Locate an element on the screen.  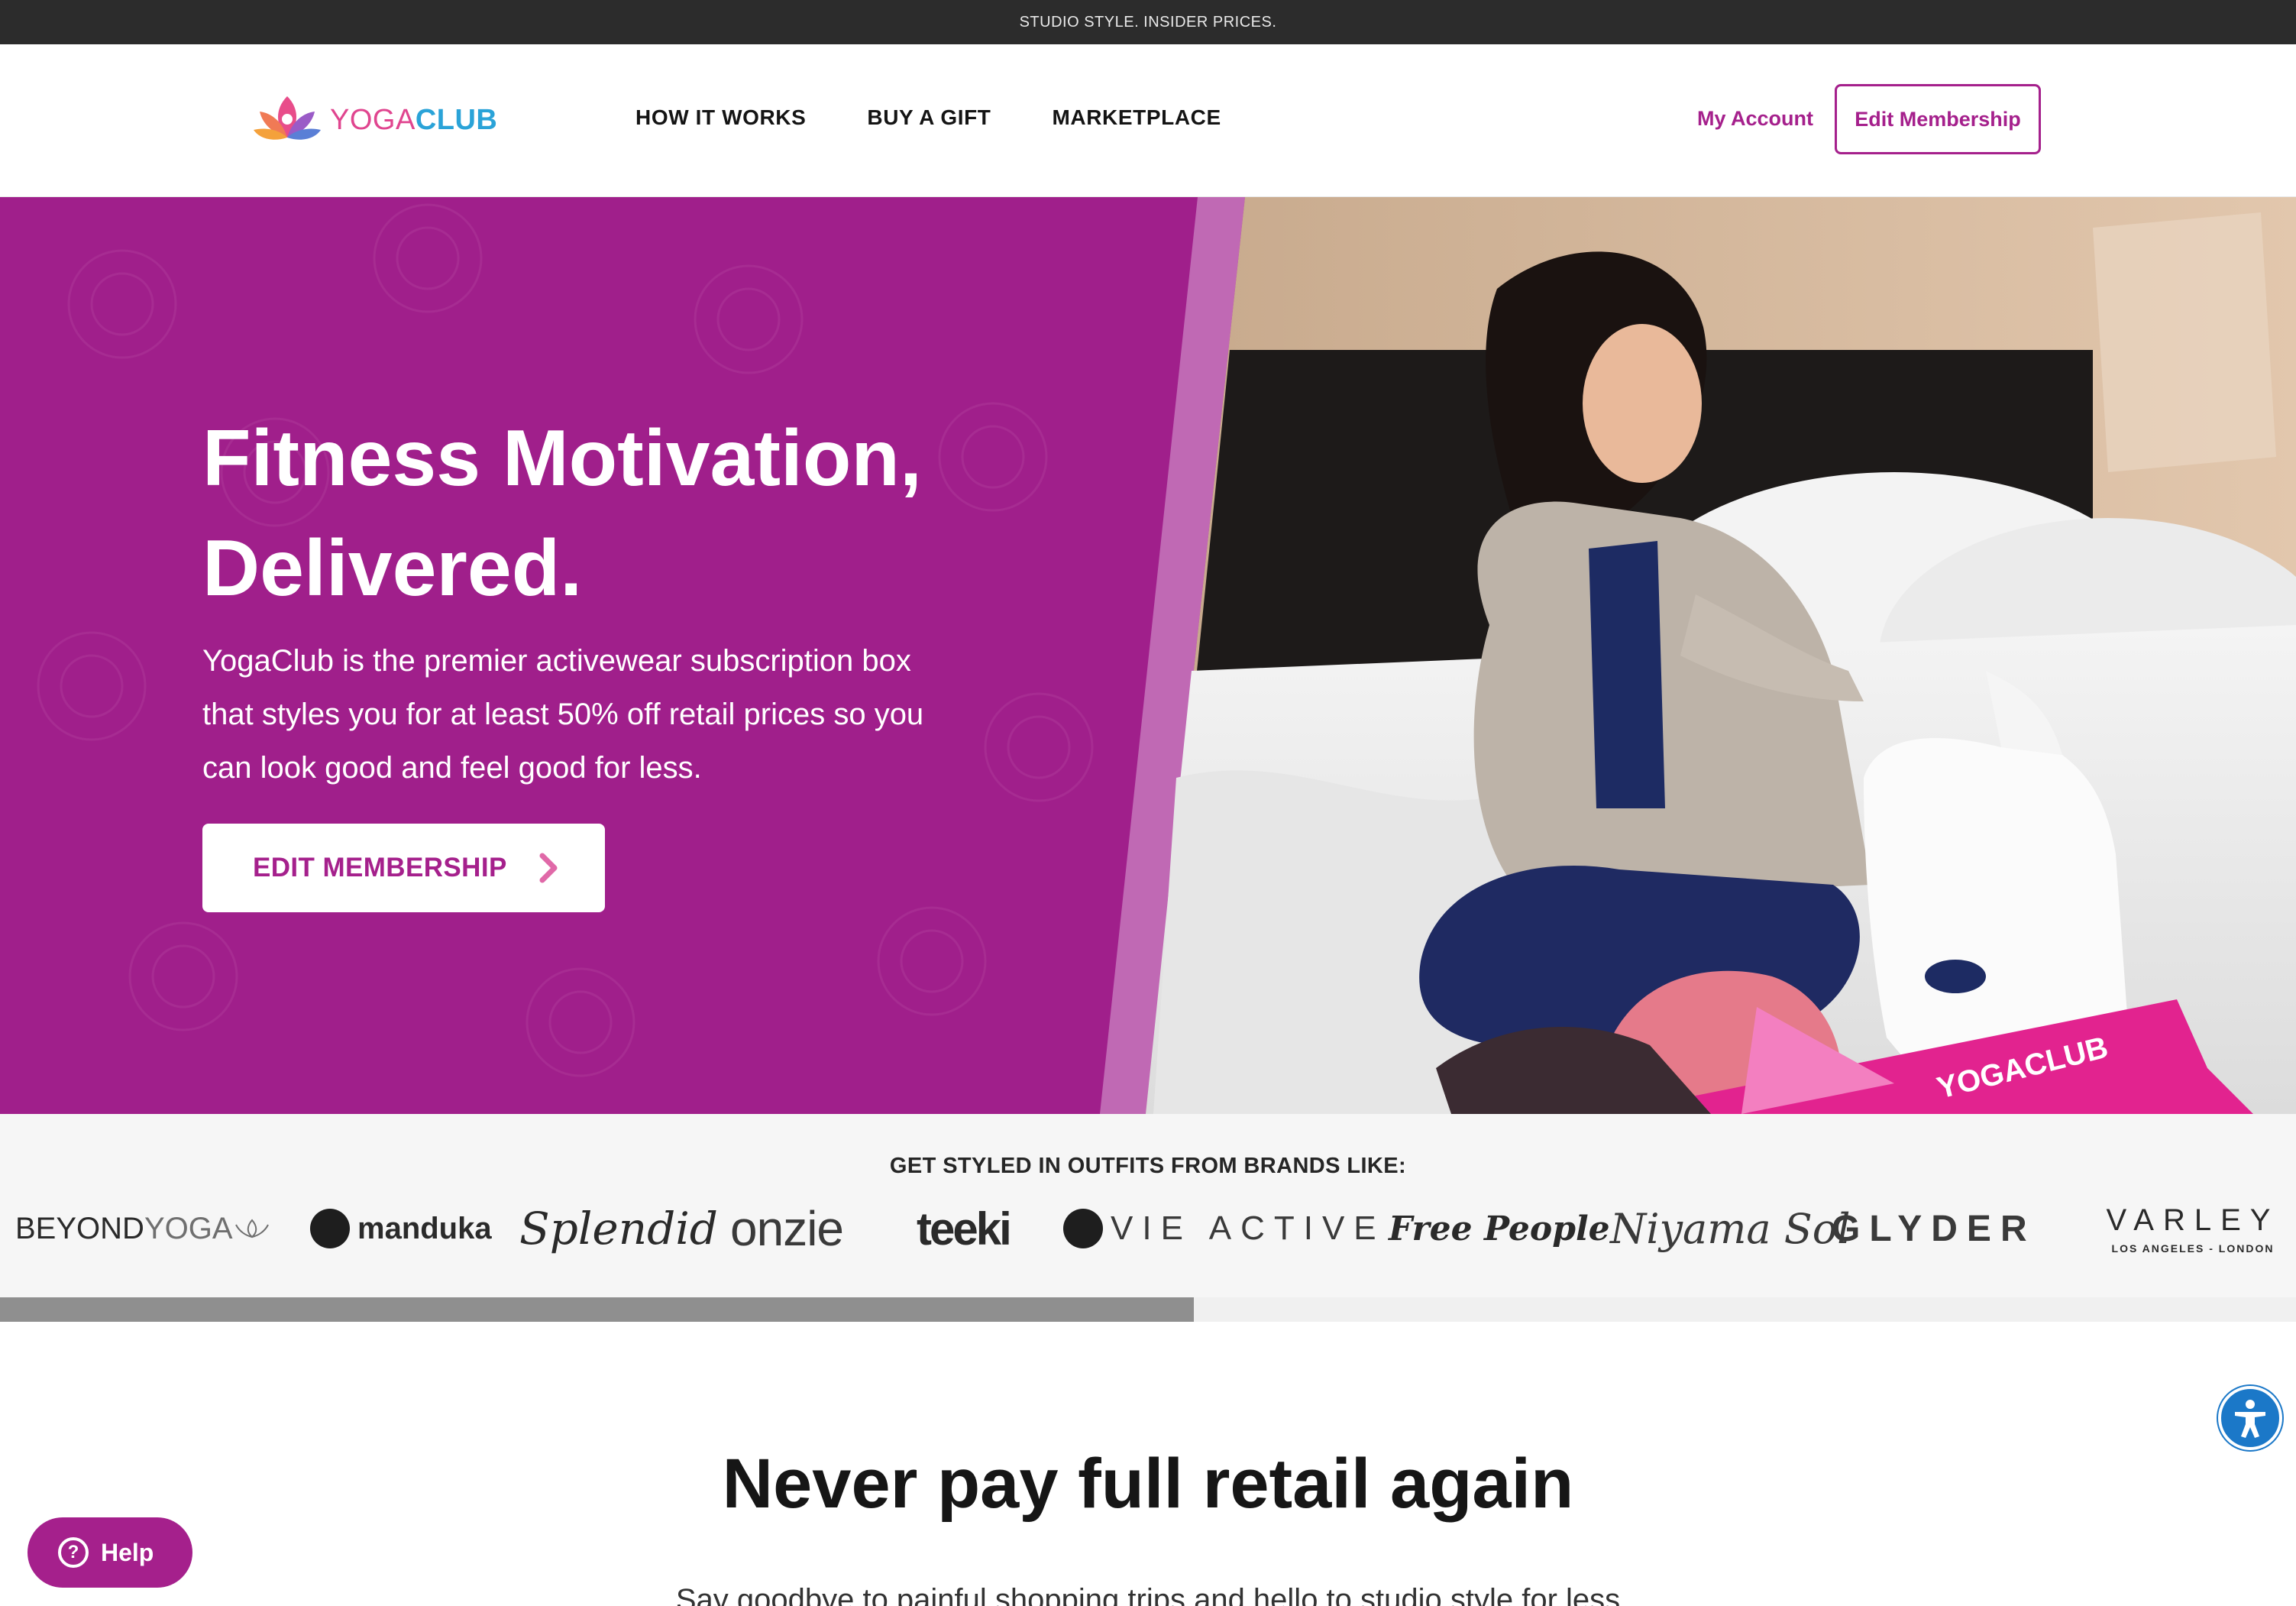
brand-logo-varley: VARLEY LOS ANGELES - LONDON is located at coordinates (2193, 1228).